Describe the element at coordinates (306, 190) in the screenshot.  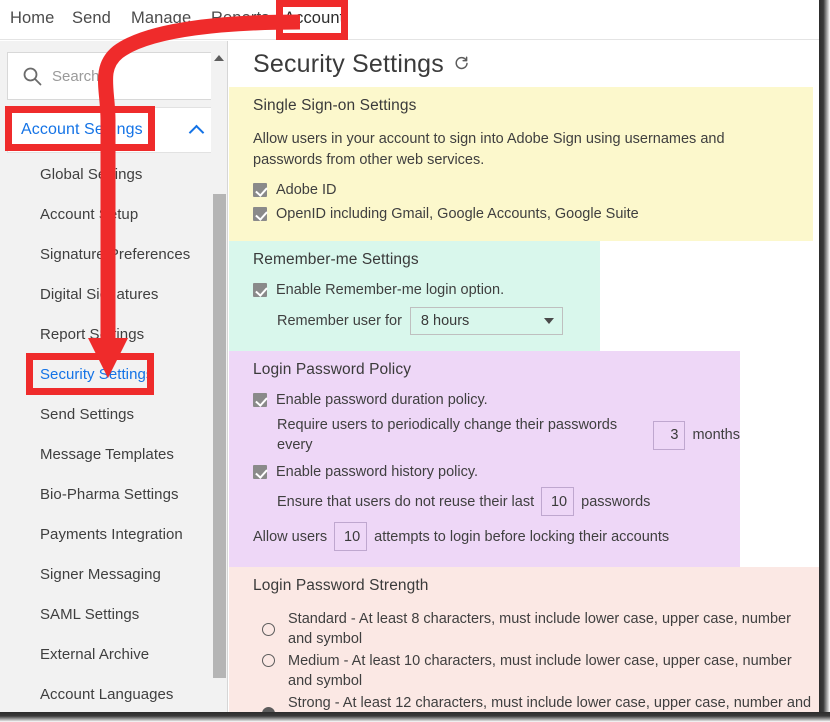
I see `checkbox-label-adobe-id: Adobe ID` at that location.